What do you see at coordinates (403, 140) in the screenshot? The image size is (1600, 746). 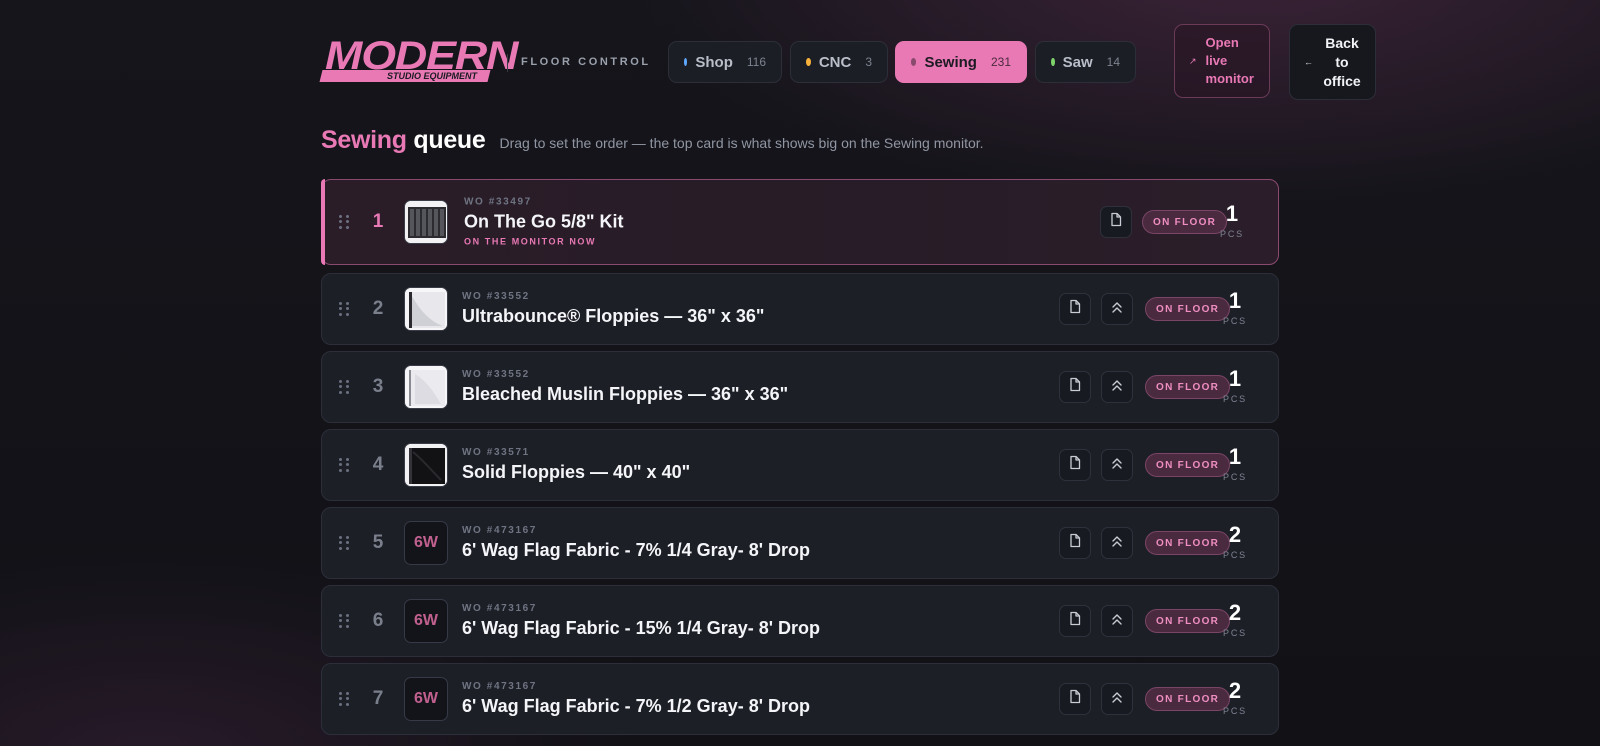 I see `page-title: Sewing queue` at bounding box center [403, 140].